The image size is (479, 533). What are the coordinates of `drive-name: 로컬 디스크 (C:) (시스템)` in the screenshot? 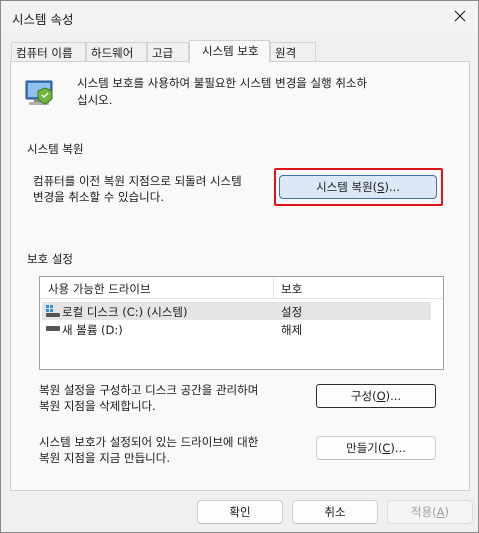 It's located at (125, 312).